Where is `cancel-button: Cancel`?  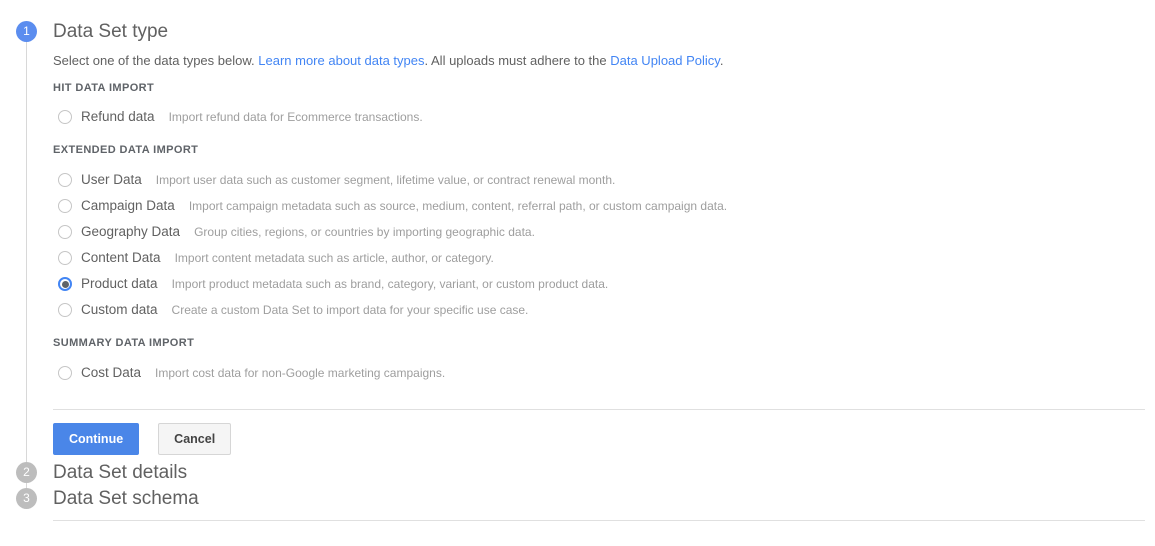 cancel-button: Cancel is located at coordinates (195, 439).